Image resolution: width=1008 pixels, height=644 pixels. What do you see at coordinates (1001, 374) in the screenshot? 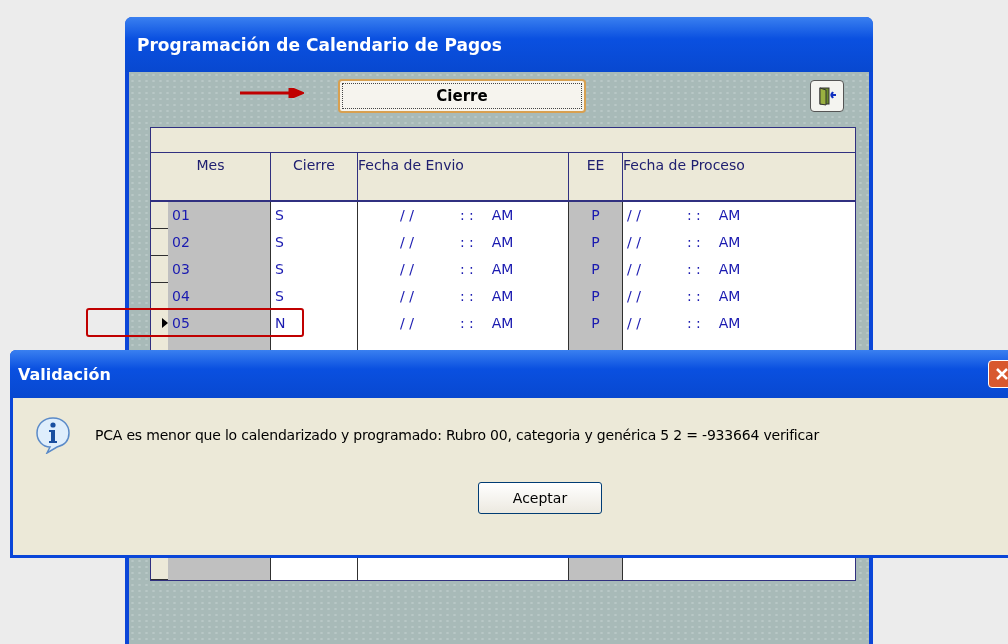
I see `close-icon` at bounding box center [1001, 374].